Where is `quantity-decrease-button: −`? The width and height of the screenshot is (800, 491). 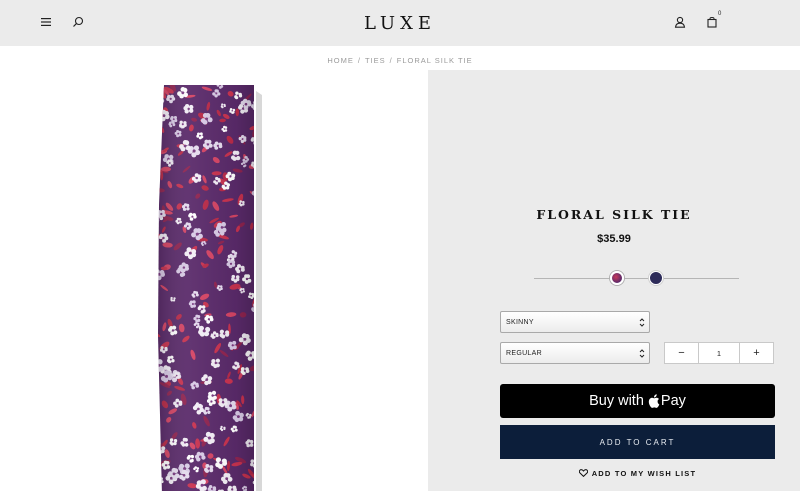
quantity-decrease-button: − is located at coordinates (681, 353).